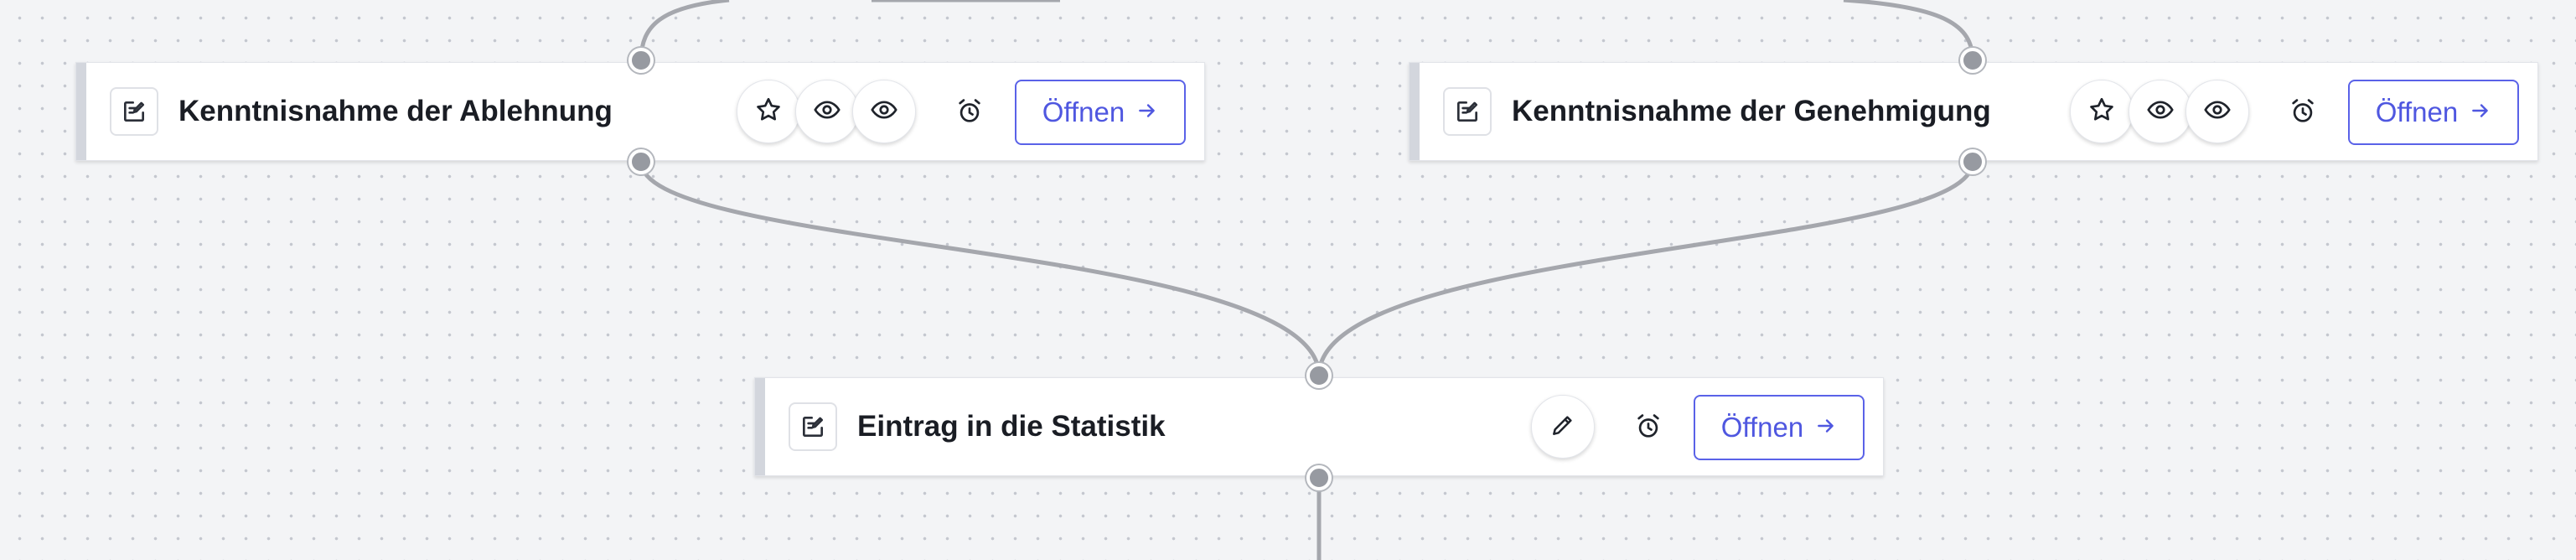 This screenshot has height=560, width=2576. What do you see at coordinates (684, 30) in the screenshot?
I see `edge-incoming-ablehnung` at bounding box center [684, 30].